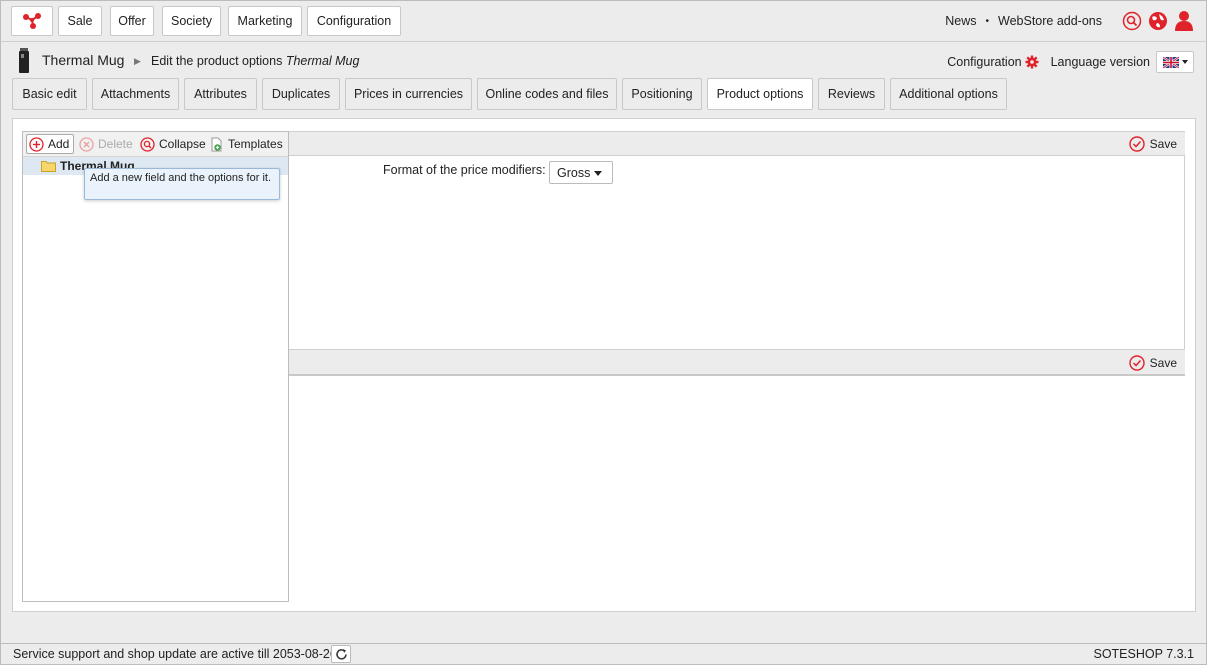 The height and width of the screenshot is (665, 1207). What do you see at coordinates (301, 94) in the screenshot?
I see `tab-duplicates: Duplicates` at bounding box center [301, 94].